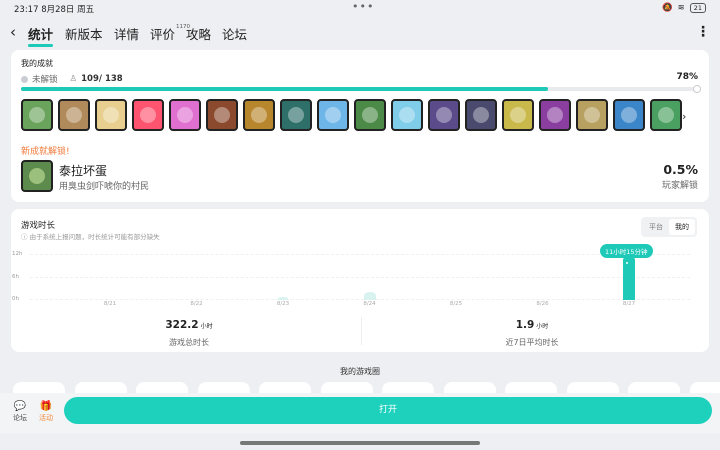  What do you see at coordinates (189, 342) in the screenshot?
I see `total-label: 游戏总时长` at bounding box center [189, 342].